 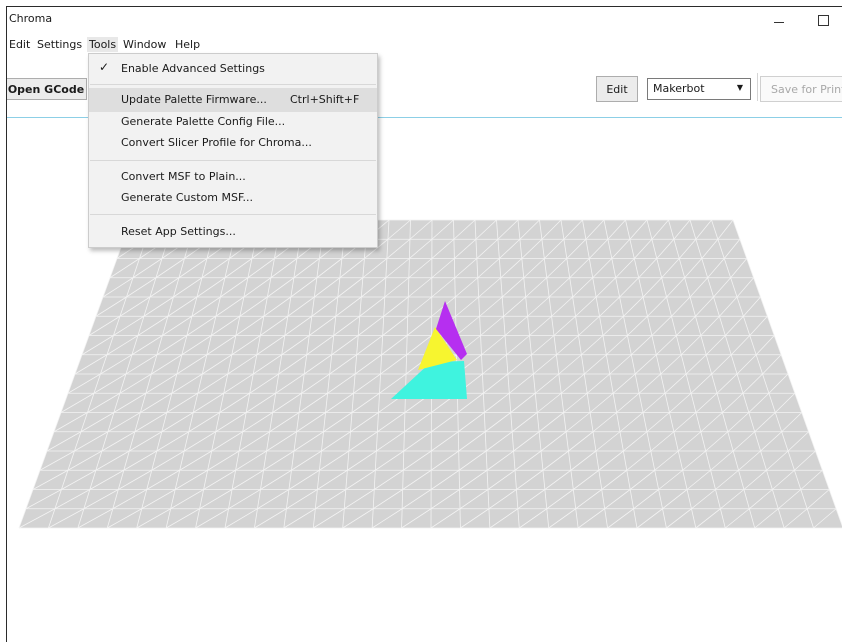 What do you see at coordinates (59, 44) in the screenshot?
I see `menu-settings: Settings` at bounding box center [59, 44].